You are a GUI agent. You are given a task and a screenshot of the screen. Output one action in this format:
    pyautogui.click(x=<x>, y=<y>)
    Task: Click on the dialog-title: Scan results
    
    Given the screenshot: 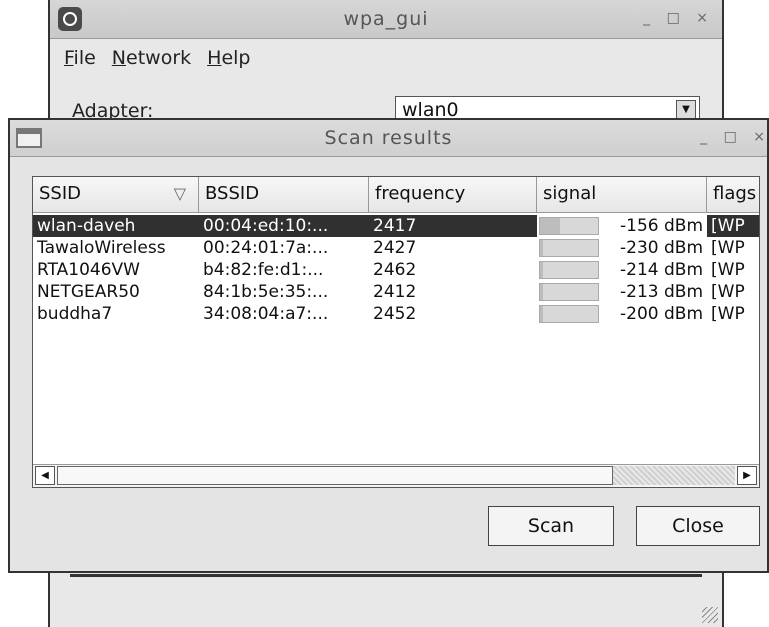 What is the action you would take?
    pyautogui.click(x=388, y=138)
    